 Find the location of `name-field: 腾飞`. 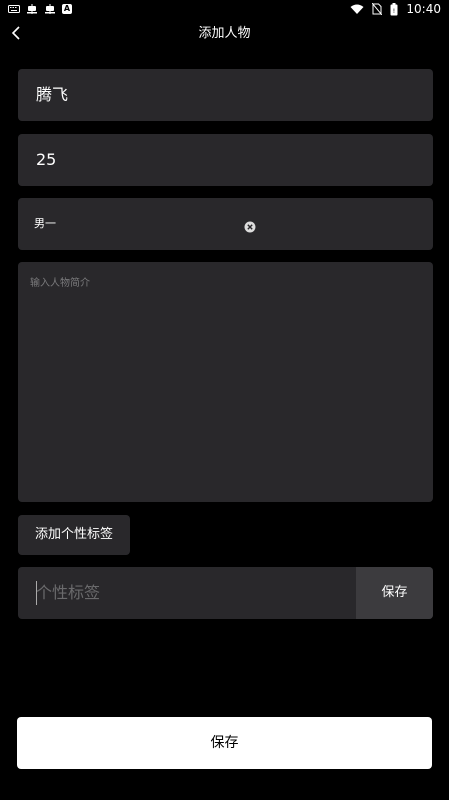

name-field: 腾飞 is located at coordinates (225, 95).